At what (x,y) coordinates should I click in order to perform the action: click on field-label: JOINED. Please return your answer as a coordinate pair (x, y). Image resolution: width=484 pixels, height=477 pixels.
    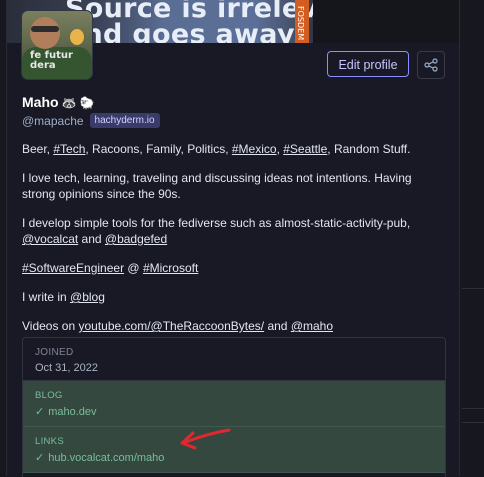
    Looking at the image, I should click on (54, 352).